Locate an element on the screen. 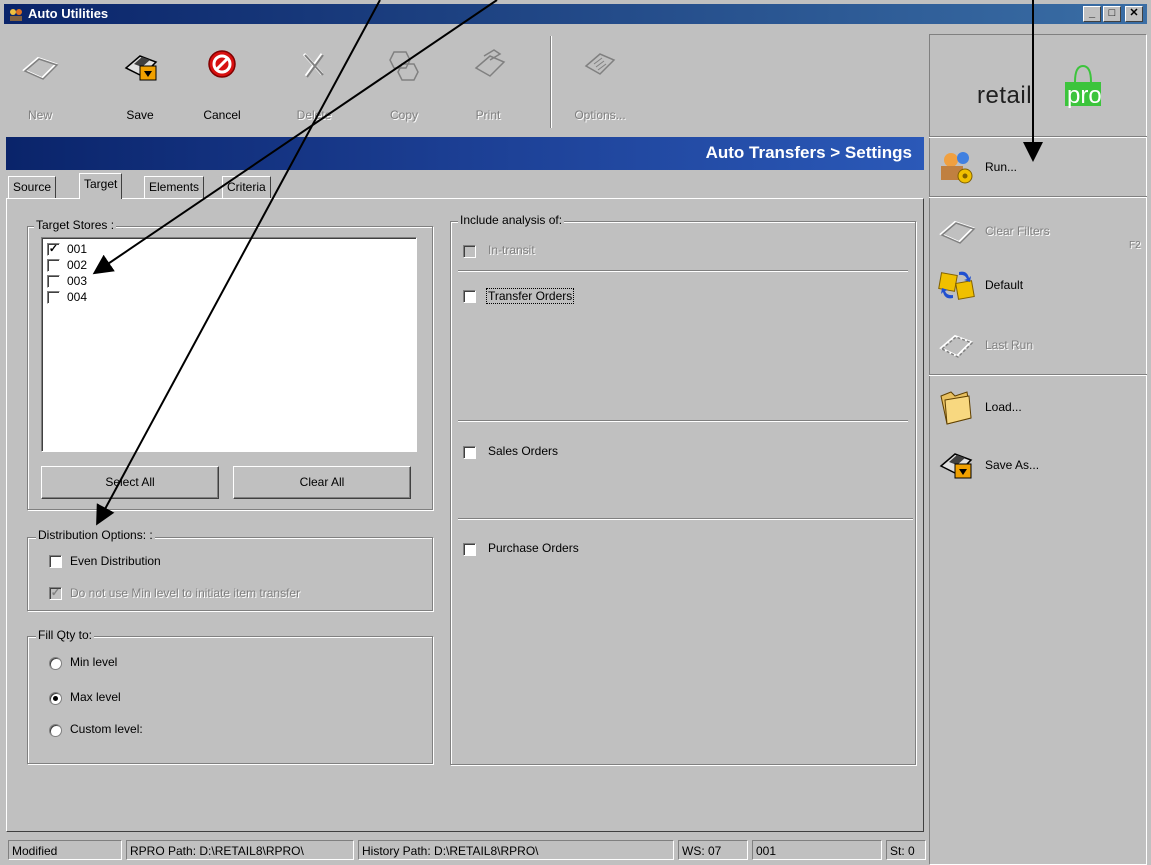 The width and height of the screenshot is (1151, 865). even-distribution-checkbox is located at coordinates (55, 561).